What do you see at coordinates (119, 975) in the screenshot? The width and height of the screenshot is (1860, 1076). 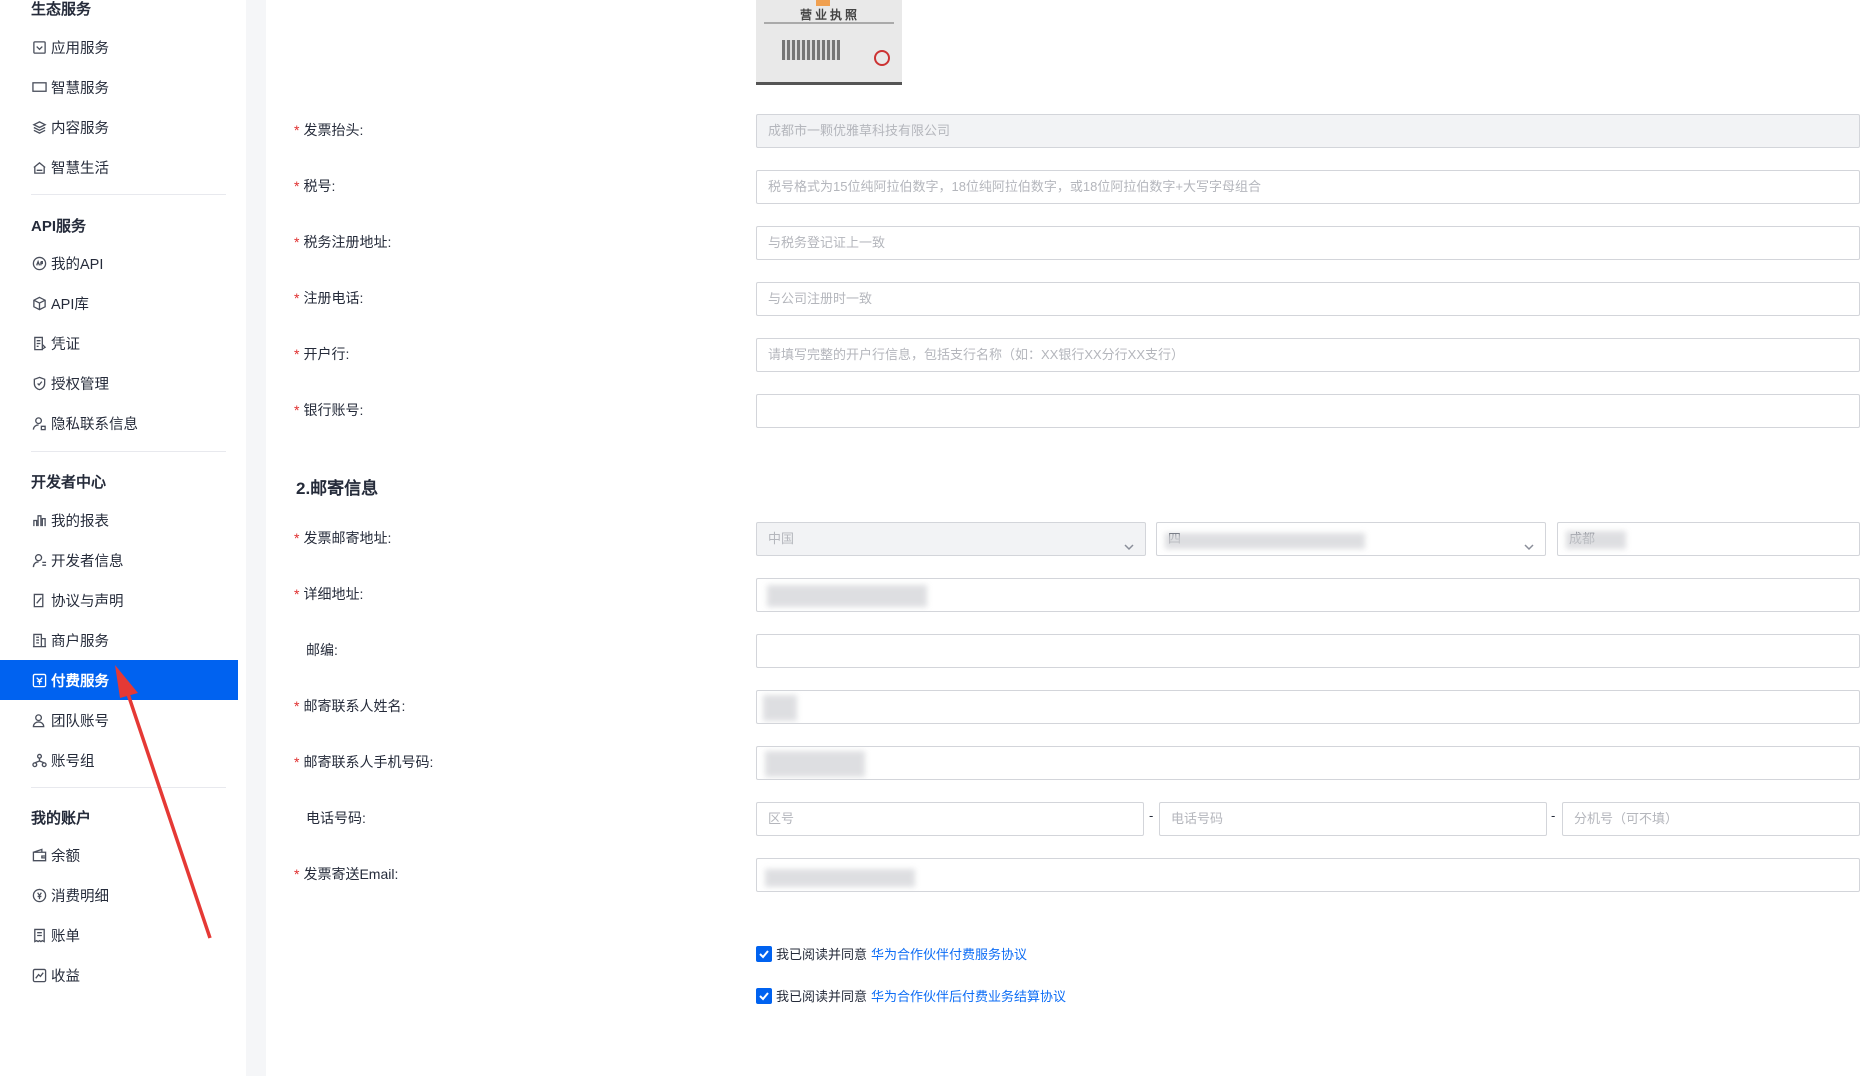 I see `sidebar-item-earnings: 收益` at bounding box center [119, 975].